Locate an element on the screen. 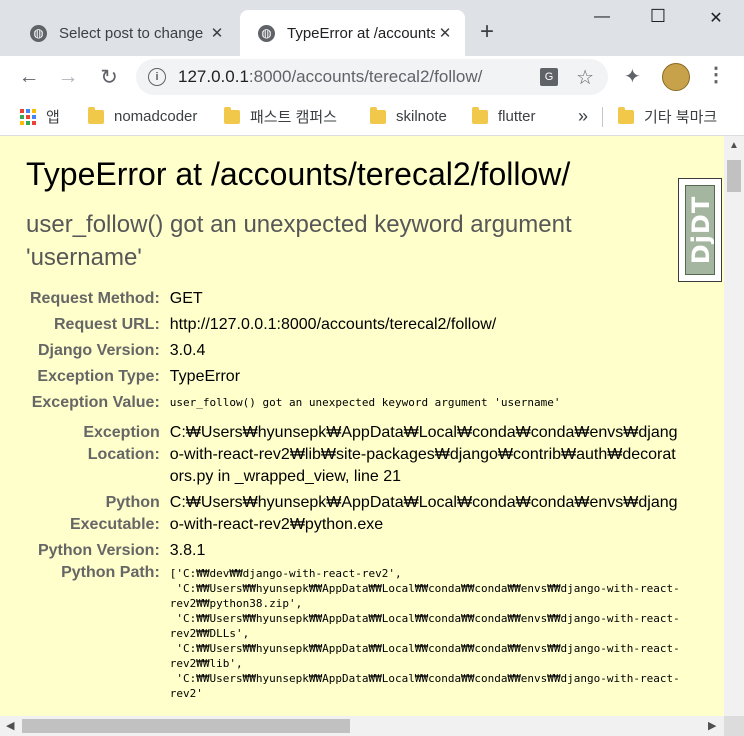  meta-value: TypeError is located at coordinates (205, 376).